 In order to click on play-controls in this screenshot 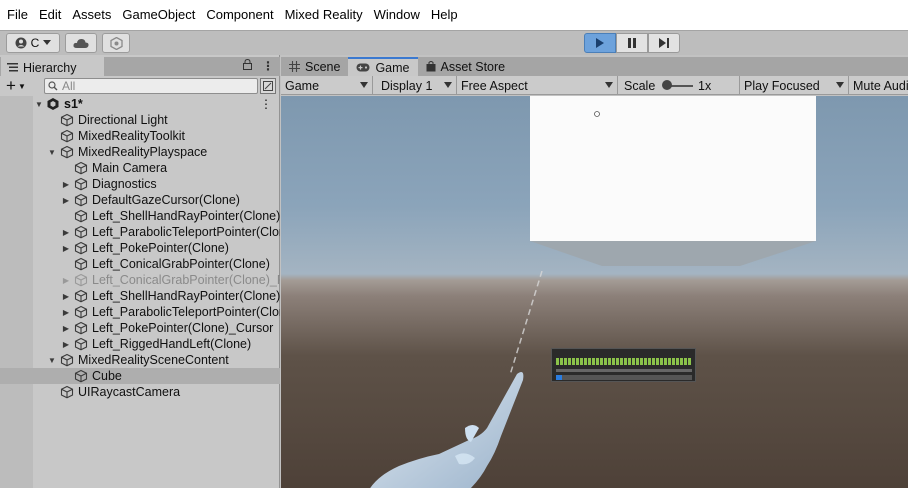, I will do `click(632, 43)`.